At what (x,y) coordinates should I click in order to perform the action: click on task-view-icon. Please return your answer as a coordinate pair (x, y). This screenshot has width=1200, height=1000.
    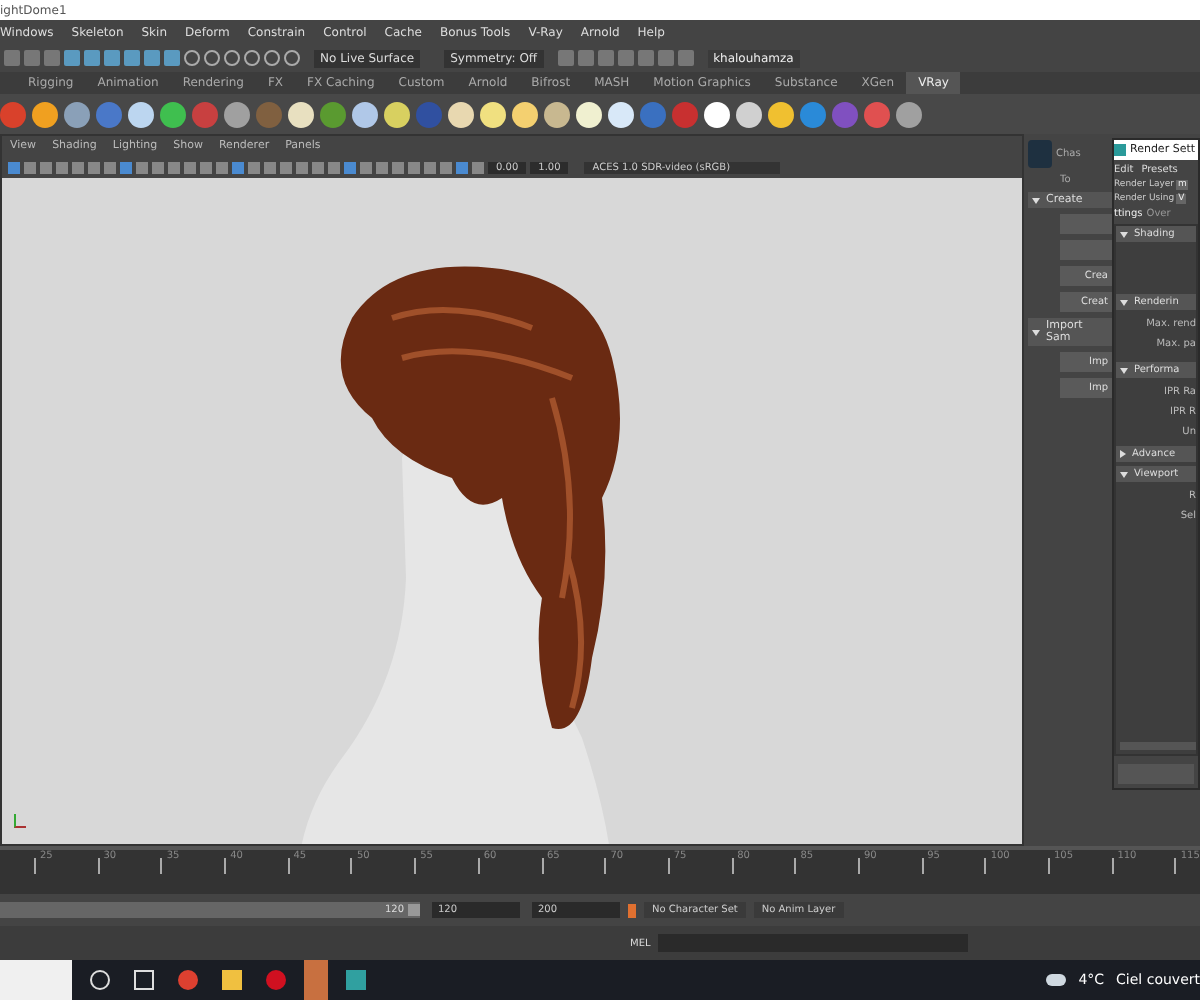
    Looking at the image, I should click on (144, 980).